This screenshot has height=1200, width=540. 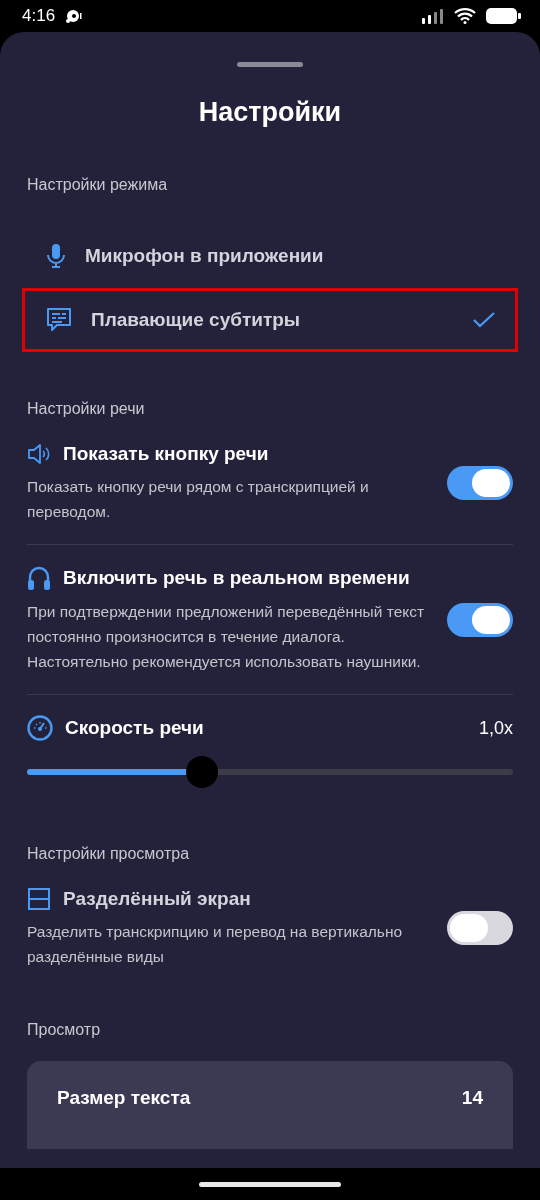 I want to click on checkmark-icon, so click(x=484, y=320).